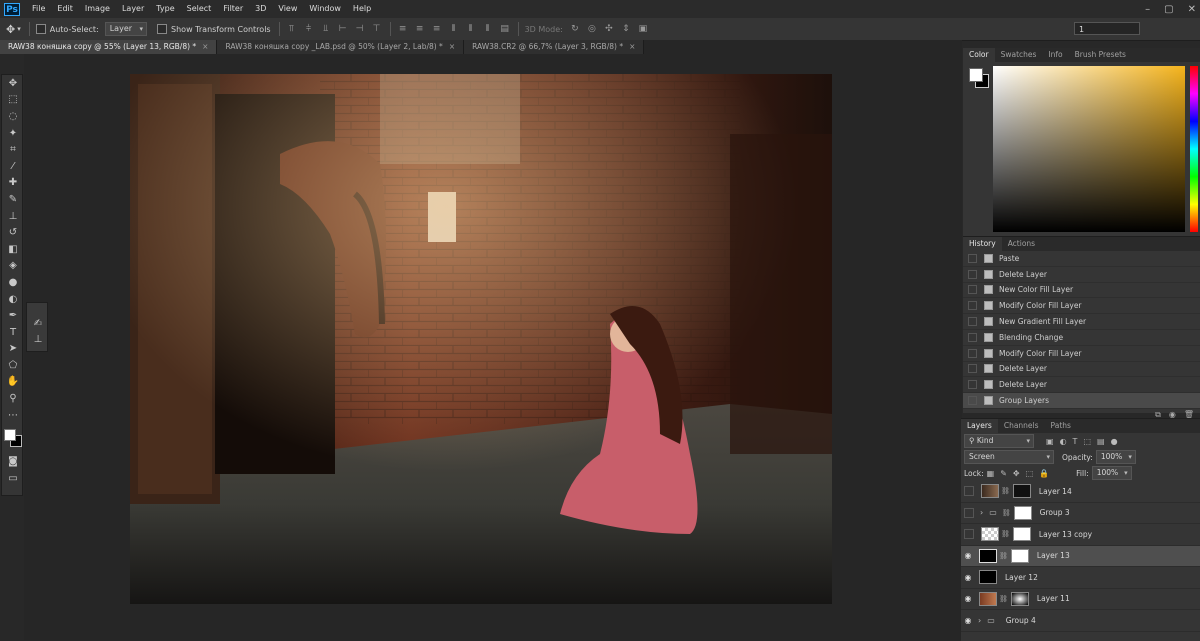 This screenshot has width=1200, height=641. Describe the element at coordinates (13, 249) in the screenshot. I see `eraser-tool-icon: ◧` at that location.